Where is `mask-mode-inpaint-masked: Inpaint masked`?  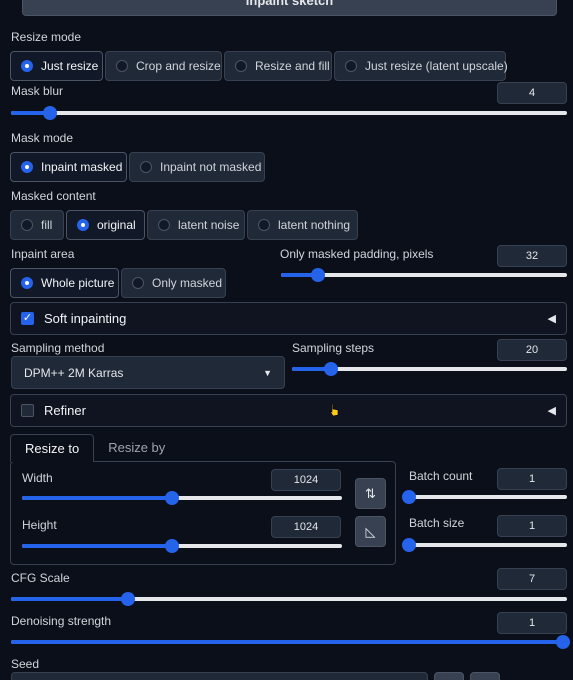
mask-mode-inpaint-masked: Inpaint masked is located at coordinates (68, 167).